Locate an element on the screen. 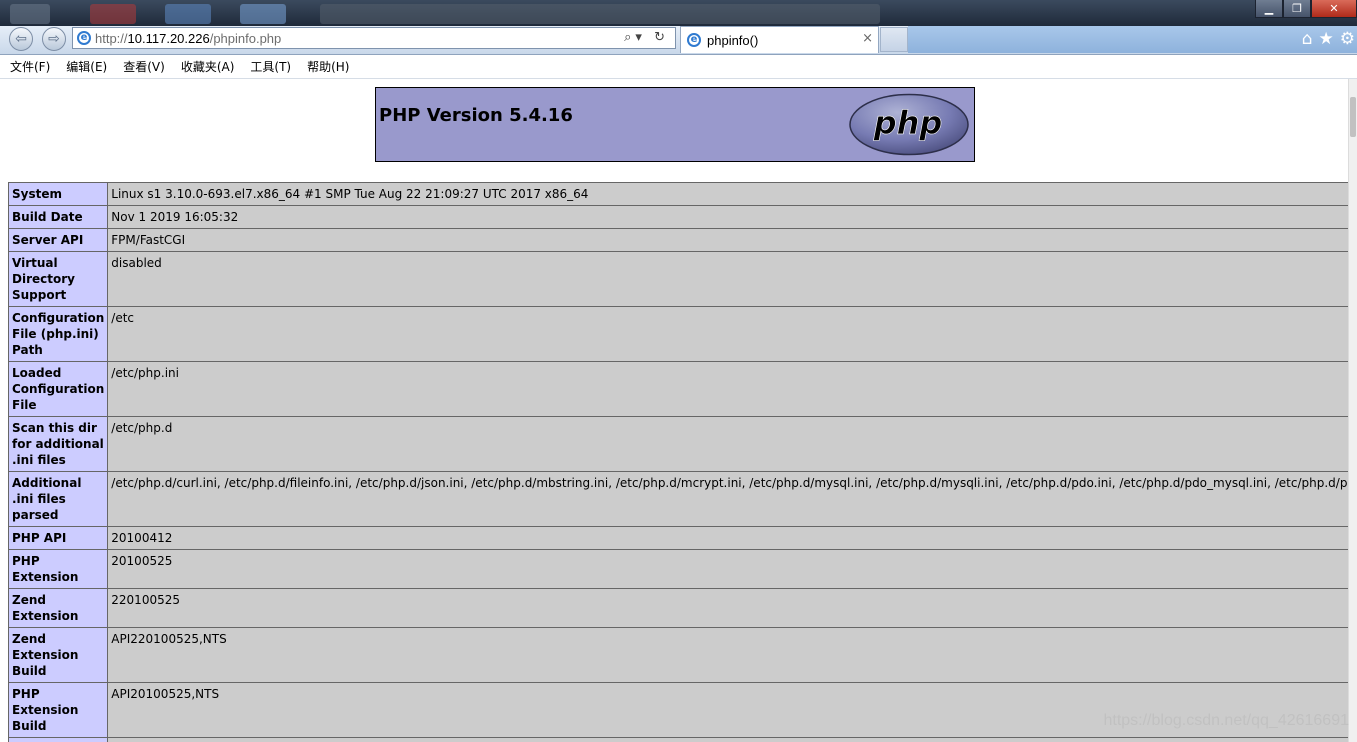 Image resolution: width=1357 pixels, height=742 pixels. back-button: ⇦ is located at coordinates (21, 39).